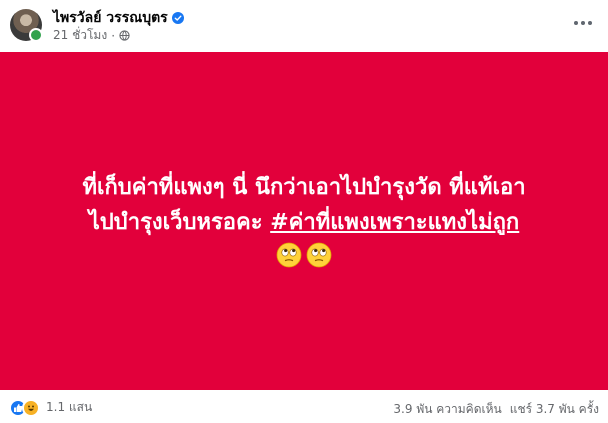 Image resolution: width=608 pixels, height=423 pixels. What do you see at coordinates (554, 409) in the screenshot?
I see `shares-count-link: แชร์ 3.7 พัน ครั้ง` at bounding box center [554, 409].